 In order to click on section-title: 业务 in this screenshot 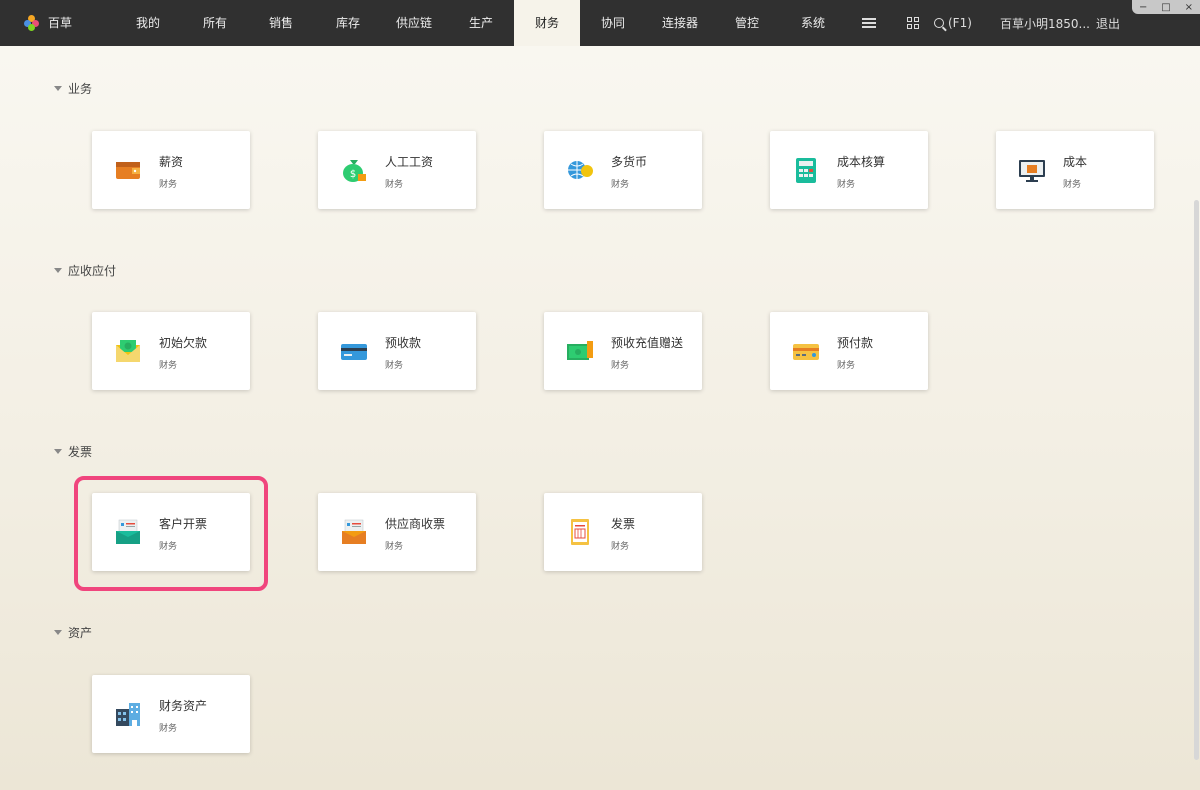, I will do `click(80, 89)`.